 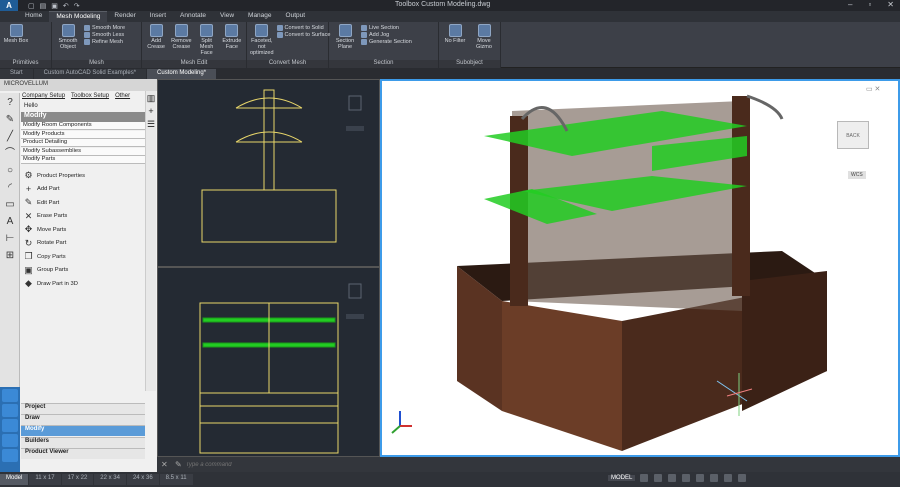 I want to click on open-icon: ▤, so click(x=43, y=6).